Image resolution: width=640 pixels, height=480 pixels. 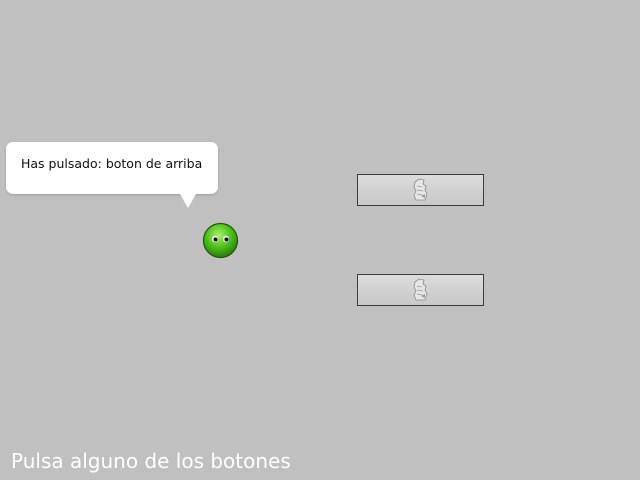 I want to click on top-button, so click(x=420, y=190).